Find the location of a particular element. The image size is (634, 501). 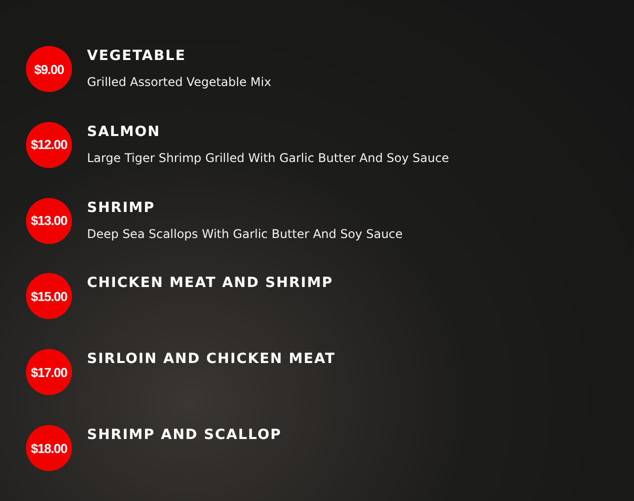

price-badge: $15.00 is located at coordinates (49, 296).